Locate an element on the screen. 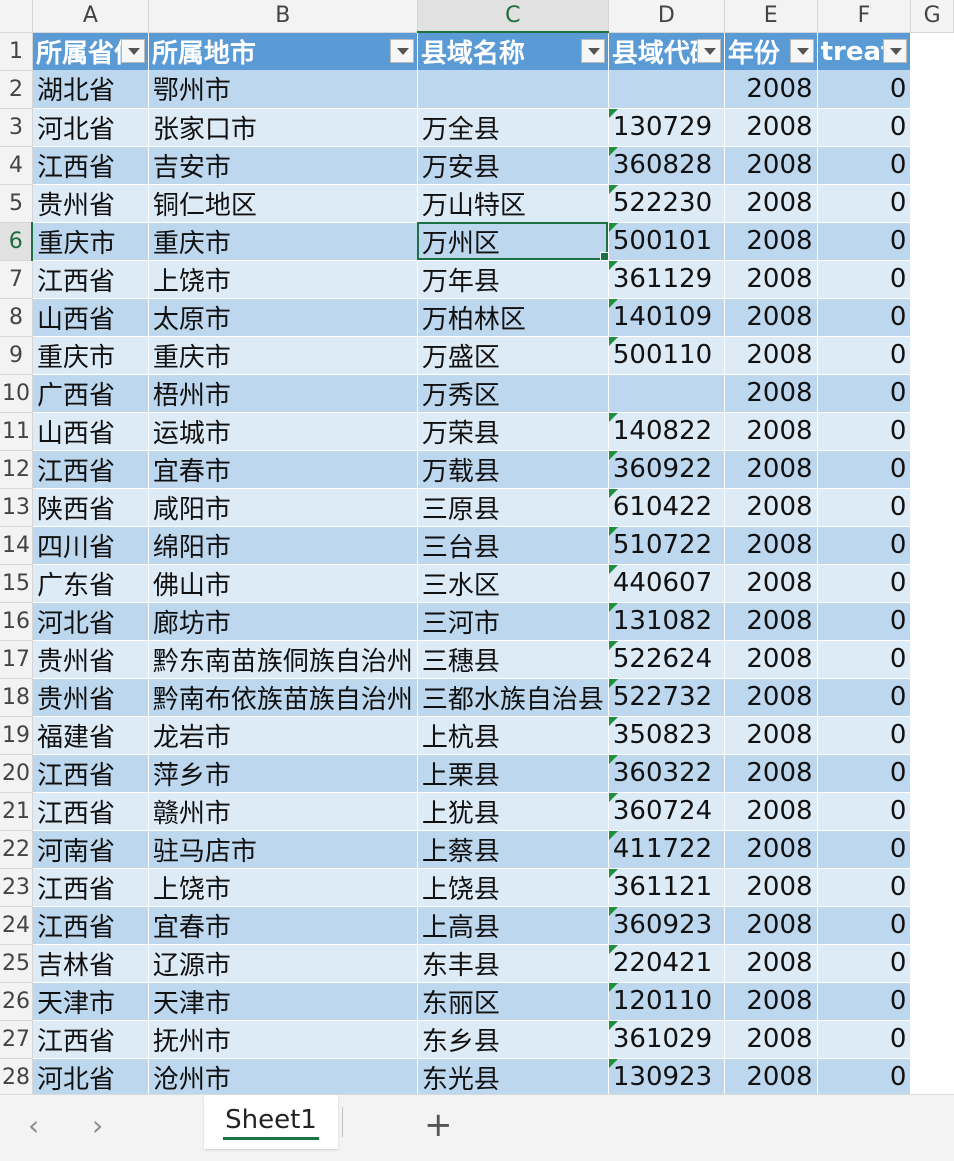 Image resolution: width=954 pixels, height=1161 pixels. cell-county-code: 360923 is located at coordinates (666, 925).